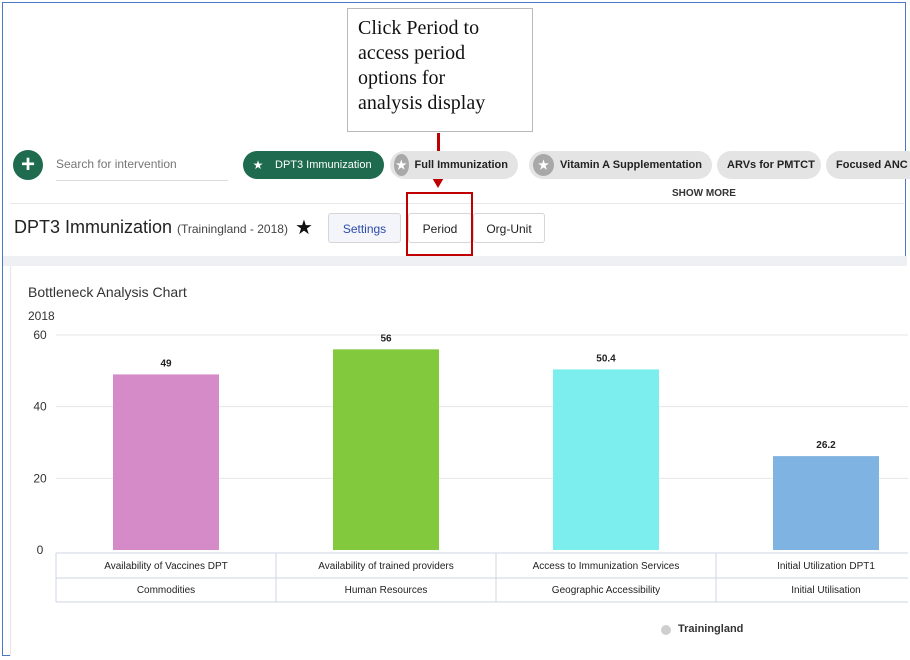 The width and height of the screenshot is (910, 660). Describe the element at coordinates (825, 590) in the screenshot. I see `x-group-label: Initial Utilisation` at that location.